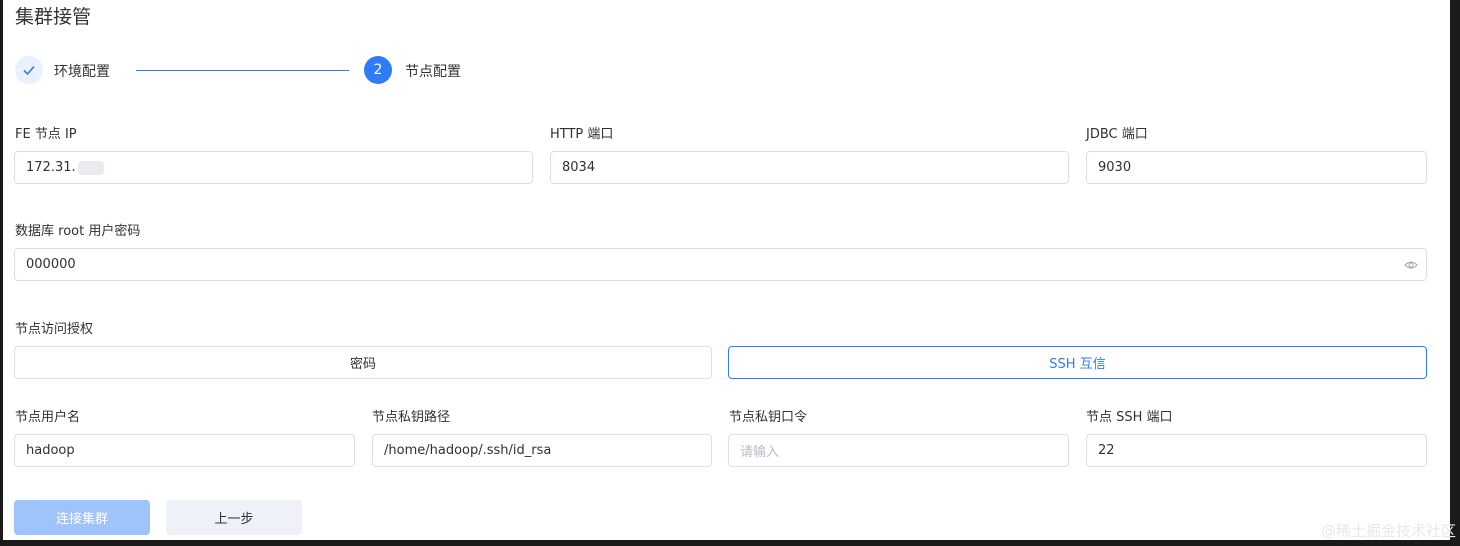  Describe the element at coordinates (542, 450) in the screenshot. I see `key-path-input: /home/hadoop/.ssh/id_rsa` at that location.